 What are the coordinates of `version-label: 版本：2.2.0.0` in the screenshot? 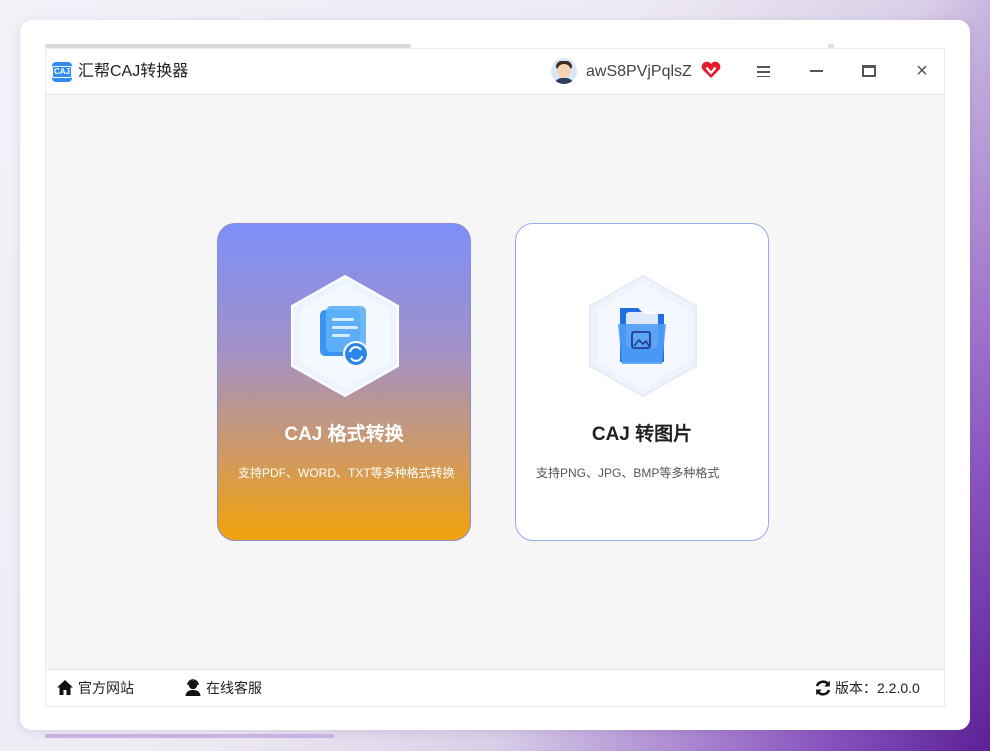 It's located at (877, 688).